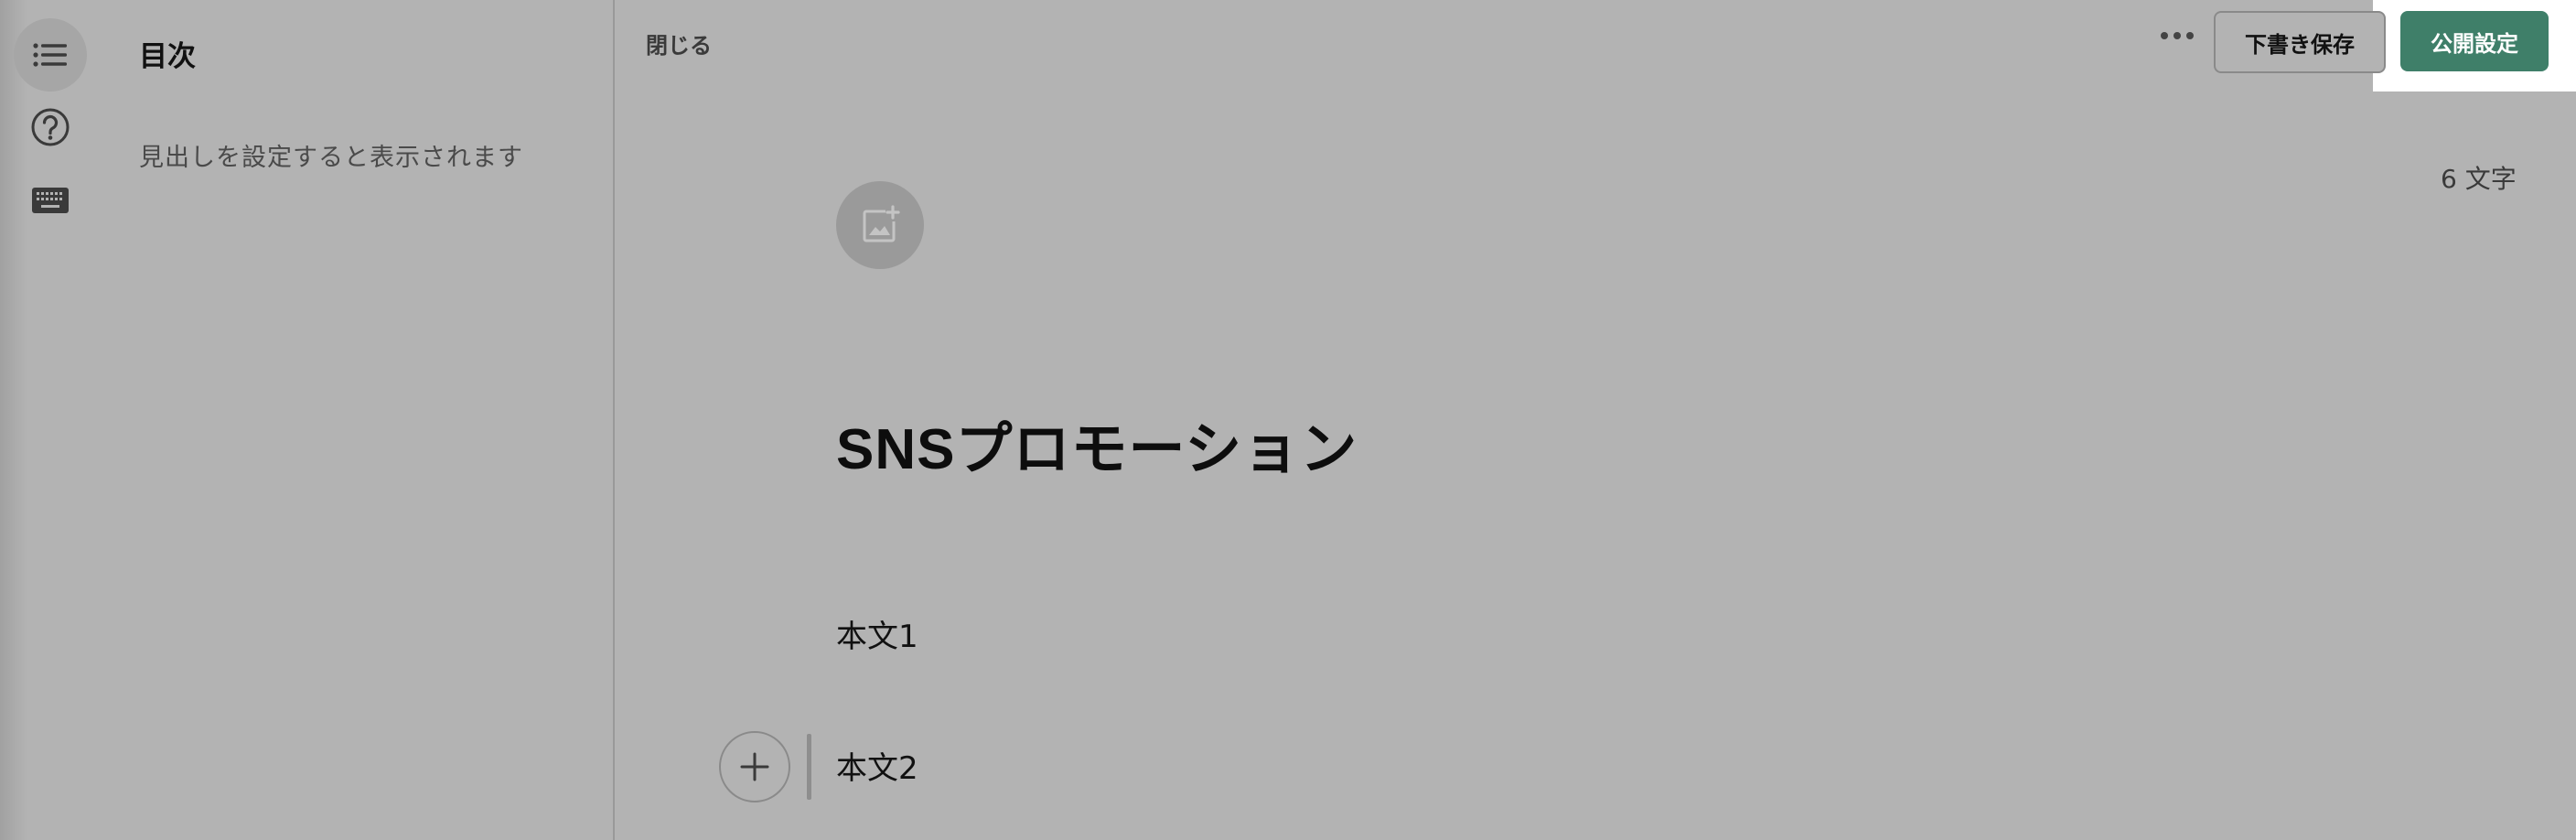  I want to click on document-title: SNSプロモーション, so click(1097, 444).